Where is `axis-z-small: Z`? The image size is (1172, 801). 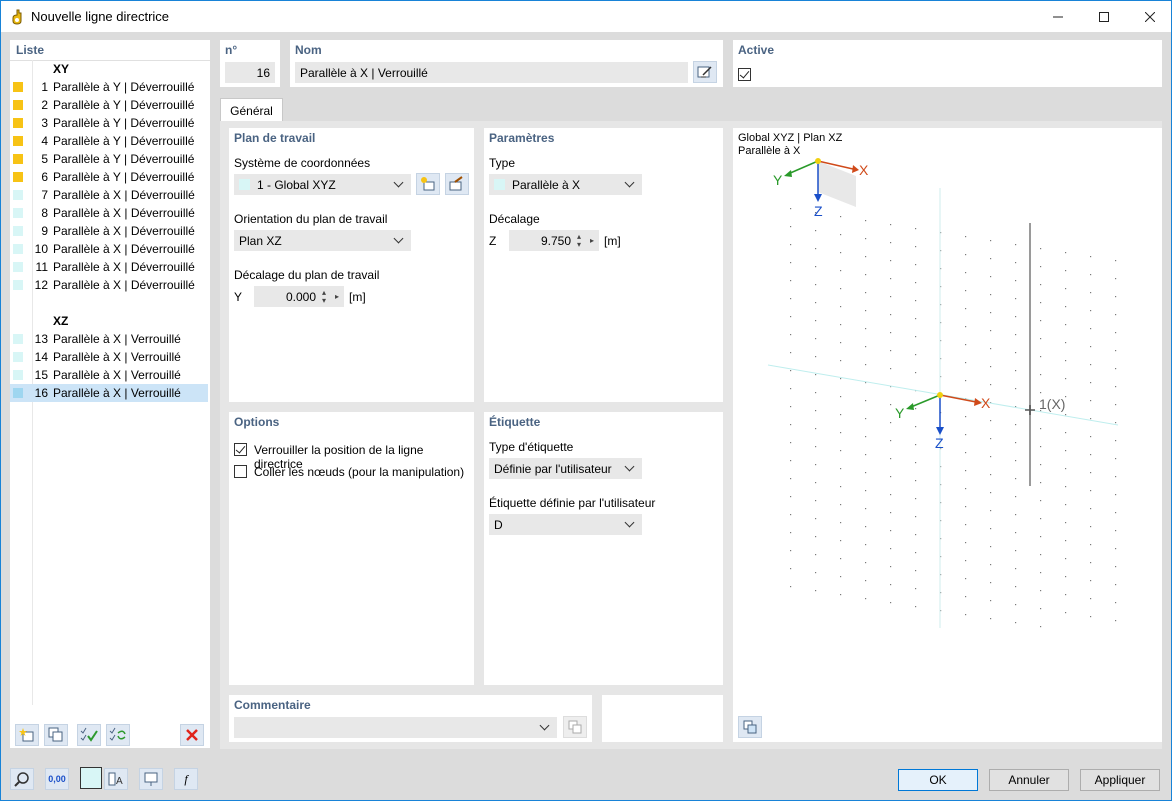
axis-z-small: Z is located at coordinates (818, 211).